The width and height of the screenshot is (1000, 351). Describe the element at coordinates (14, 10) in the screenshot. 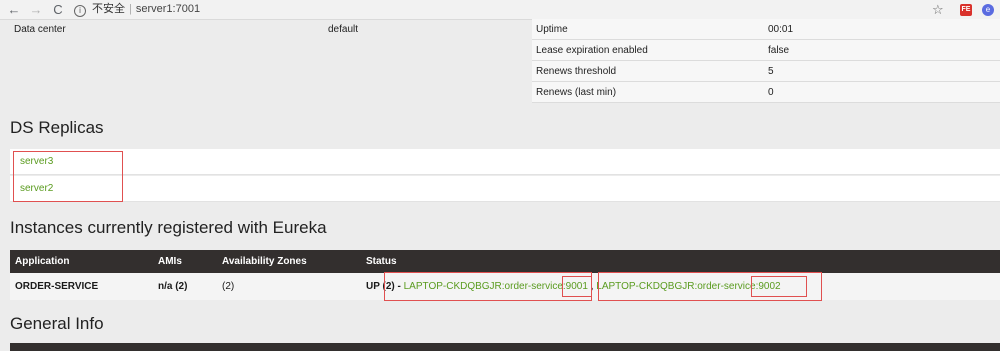

I see `back-arrow-icon: ←` at that location.